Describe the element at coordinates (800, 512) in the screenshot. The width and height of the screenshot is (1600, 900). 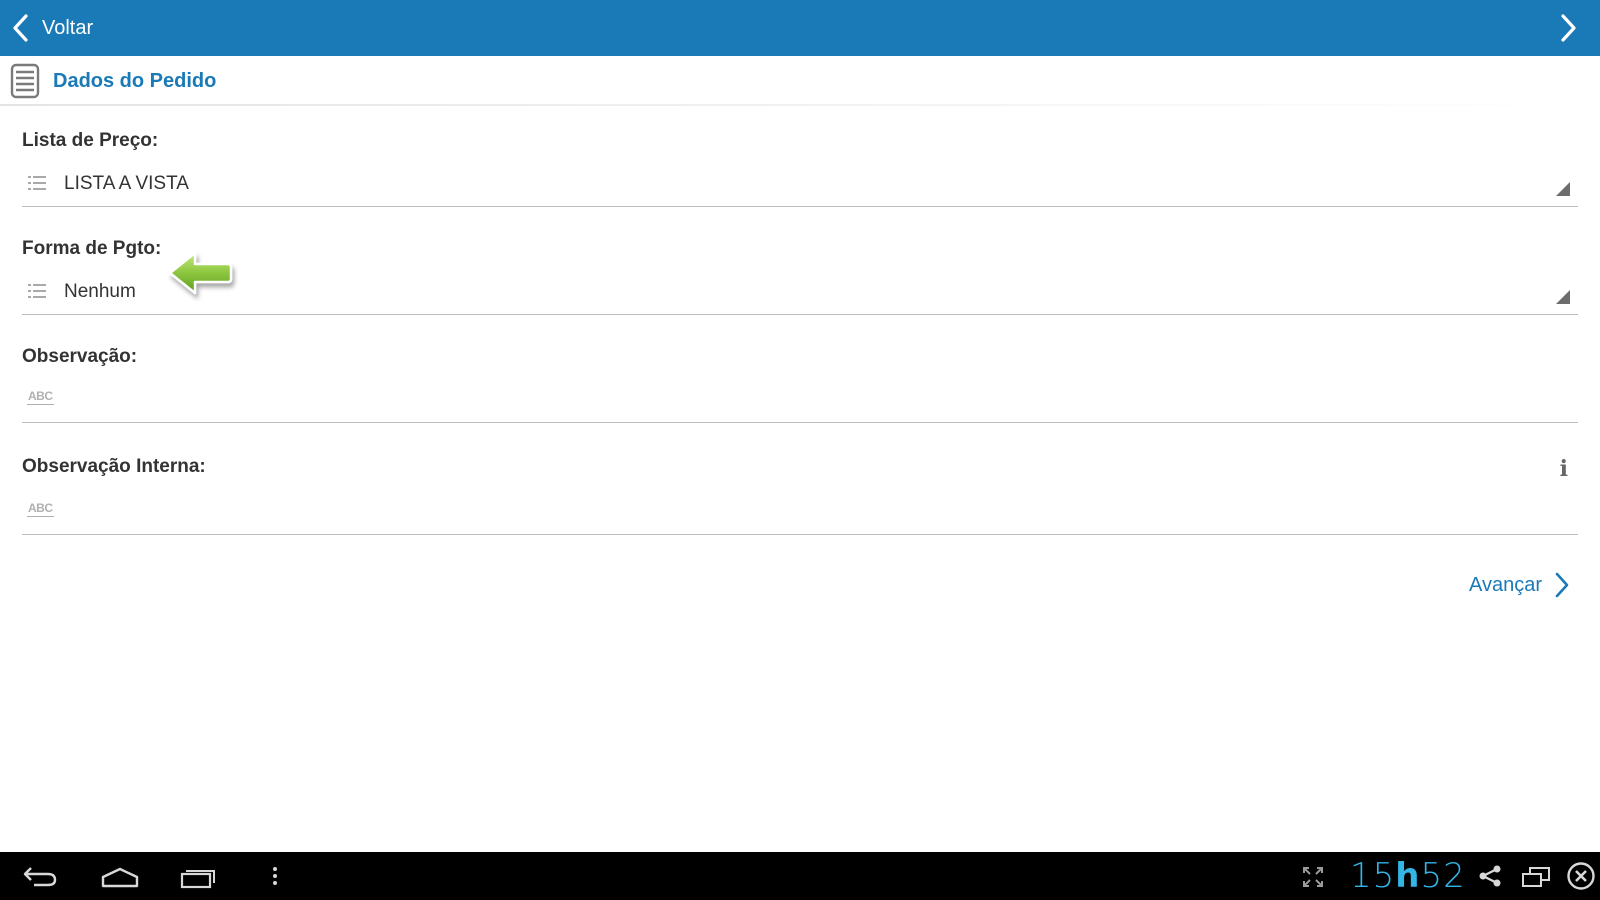
I see `internal-observation-input: ABC` at that location.